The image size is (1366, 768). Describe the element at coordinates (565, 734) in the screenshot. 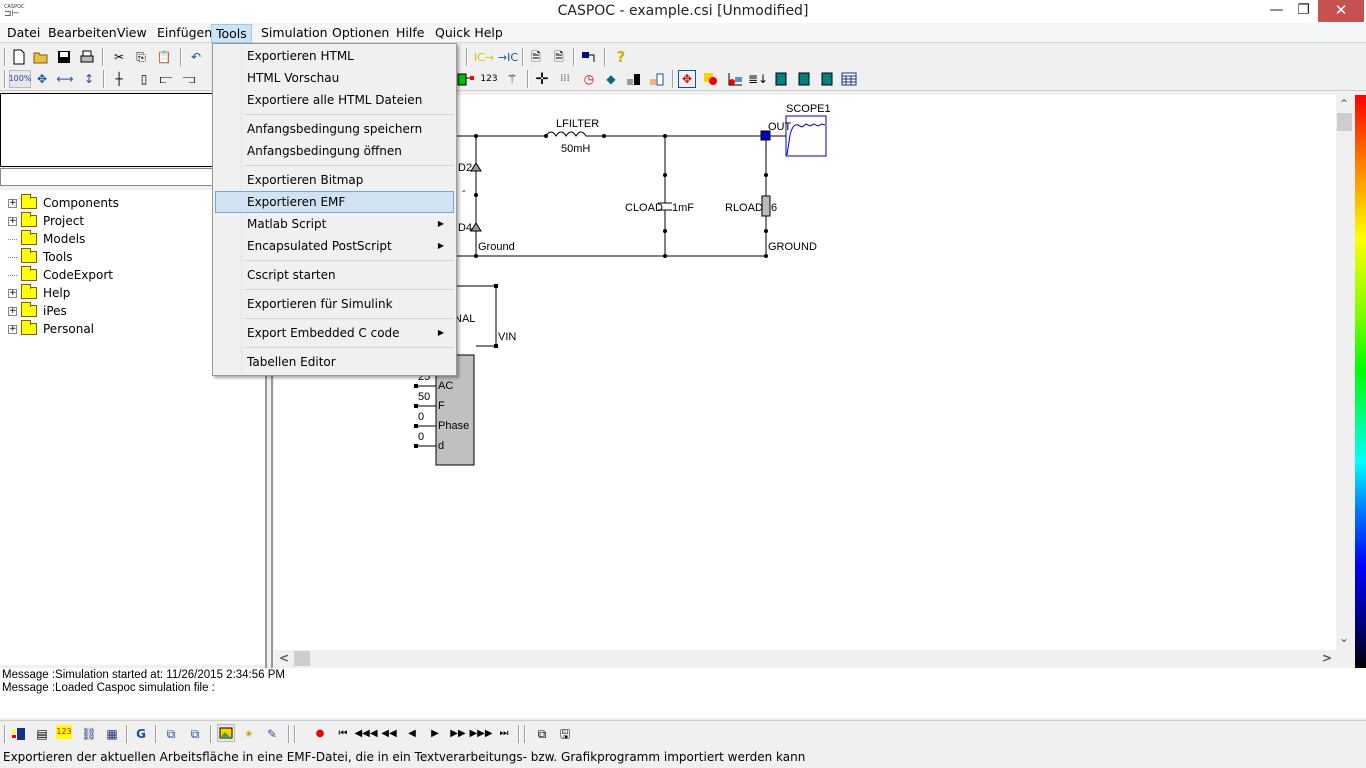

I see `save-all-icon: 🖫` at that location.